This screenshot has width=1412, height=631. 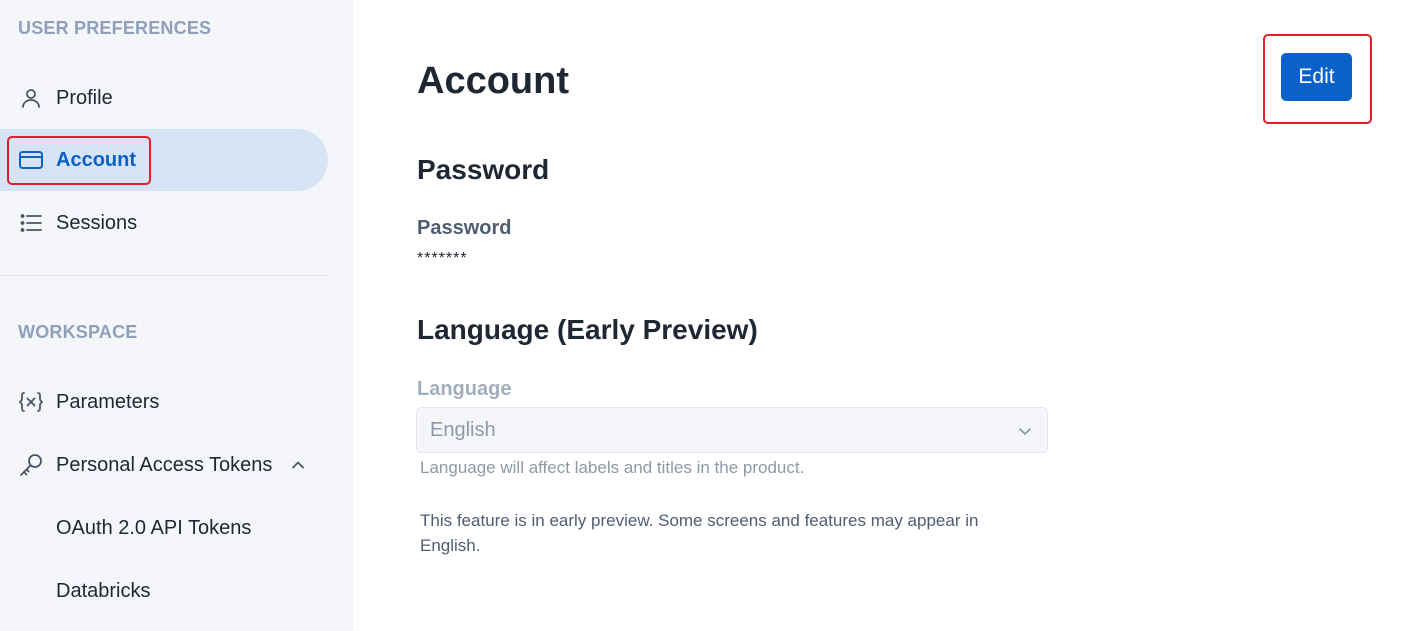 What do you see at coordinates (1025, 431) in the screenshot?
I see `chevron-down-icon` at bounding box center [1025, 431].